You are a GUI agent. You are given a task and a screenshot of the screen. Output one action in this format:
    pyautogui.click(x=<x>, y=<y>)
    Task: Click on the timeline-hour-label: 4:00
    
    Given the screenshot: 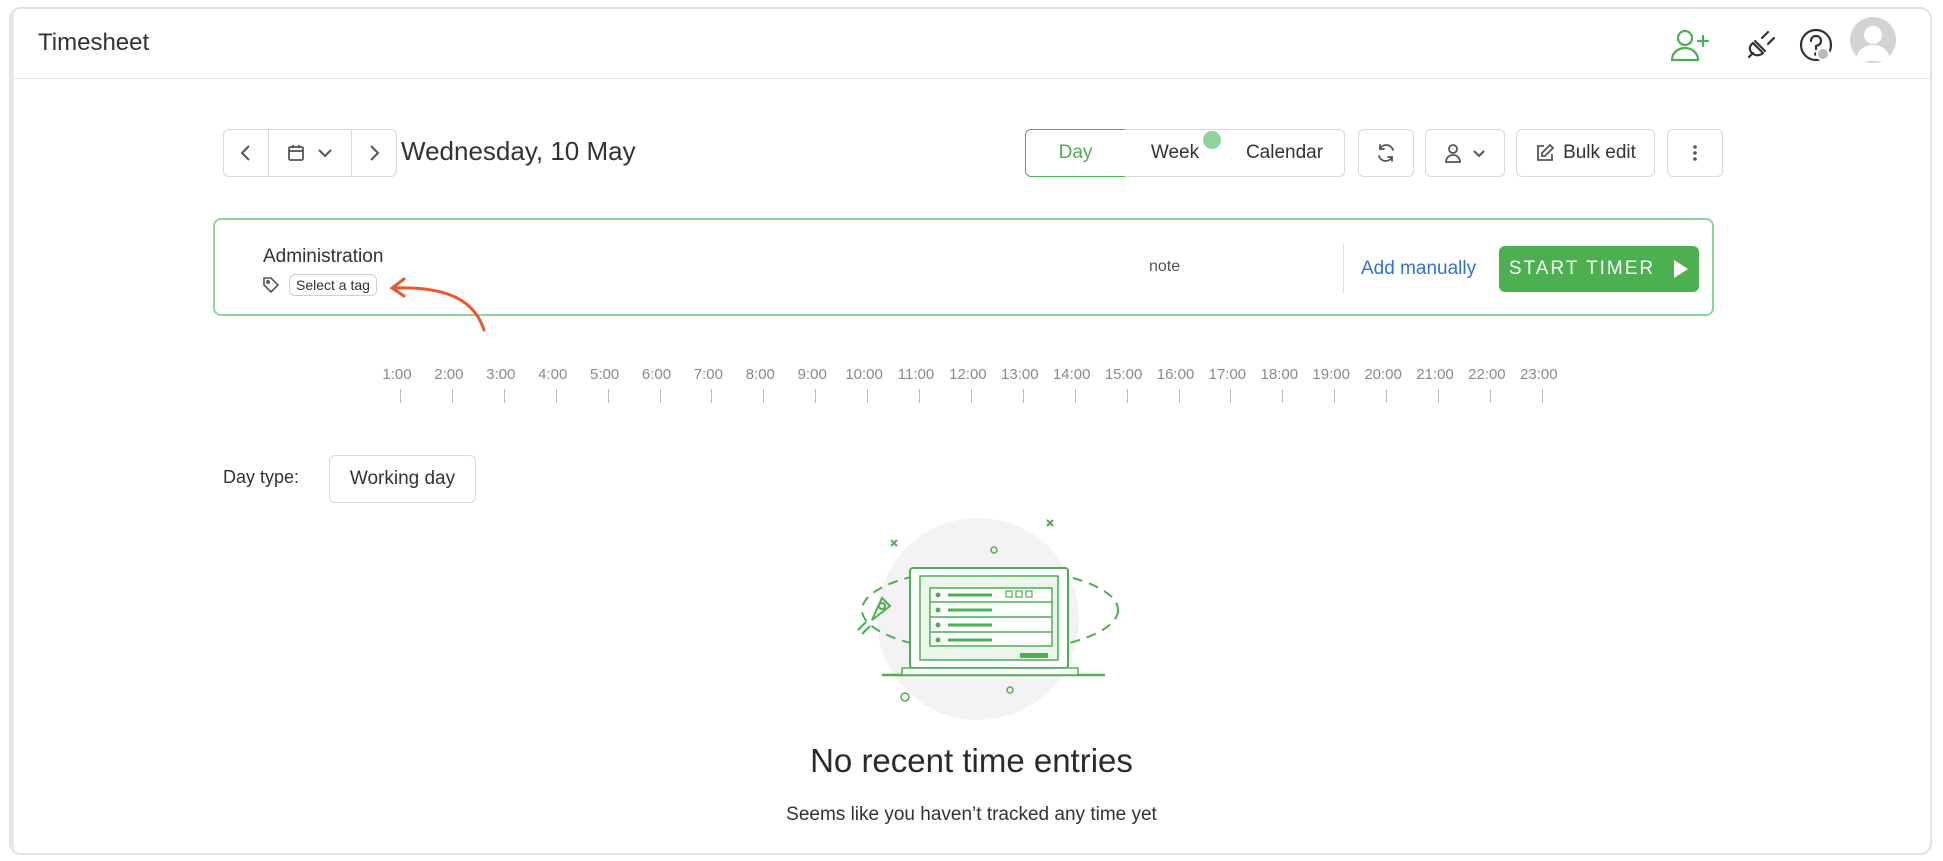 What is the action you would take?
    pyautogui.click(x=553, y=374)
    